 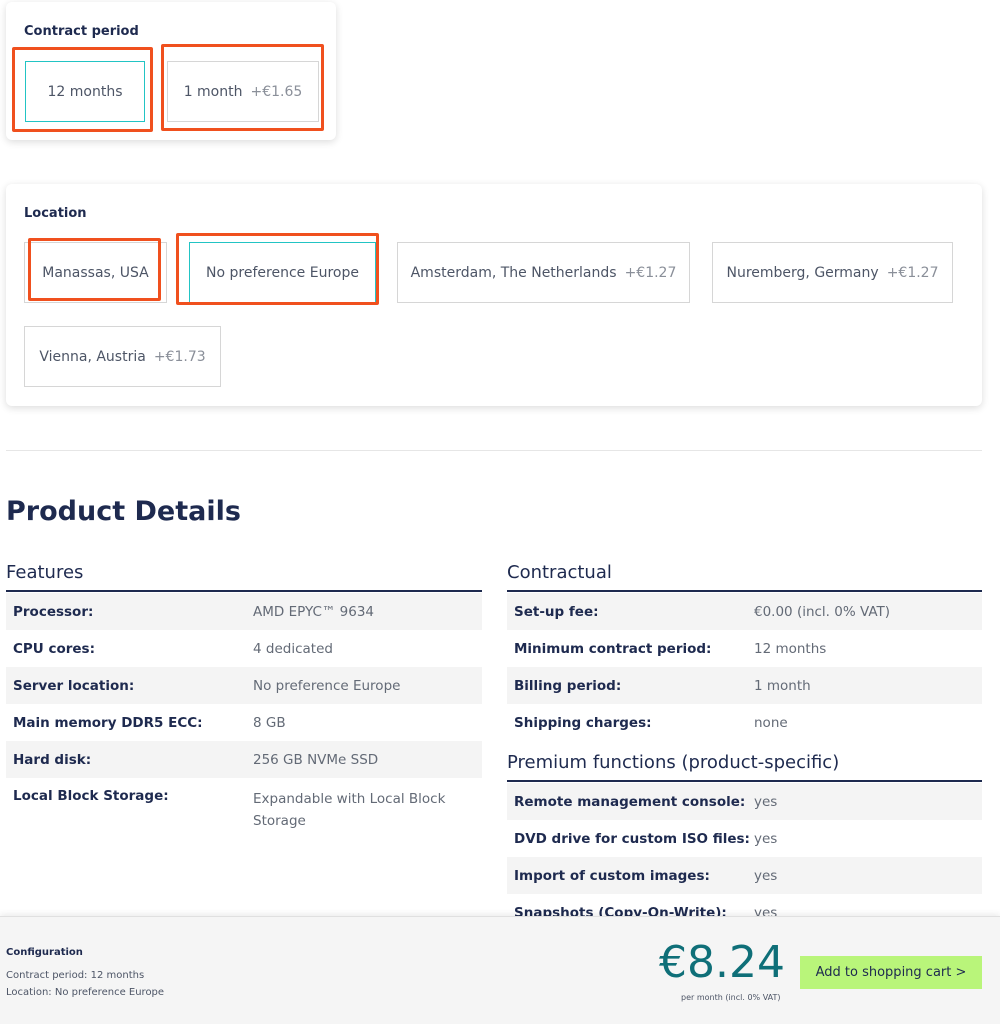 I want to click on feature-row-server-location: Server location: No preference Europe, so click(x=244, y=685).